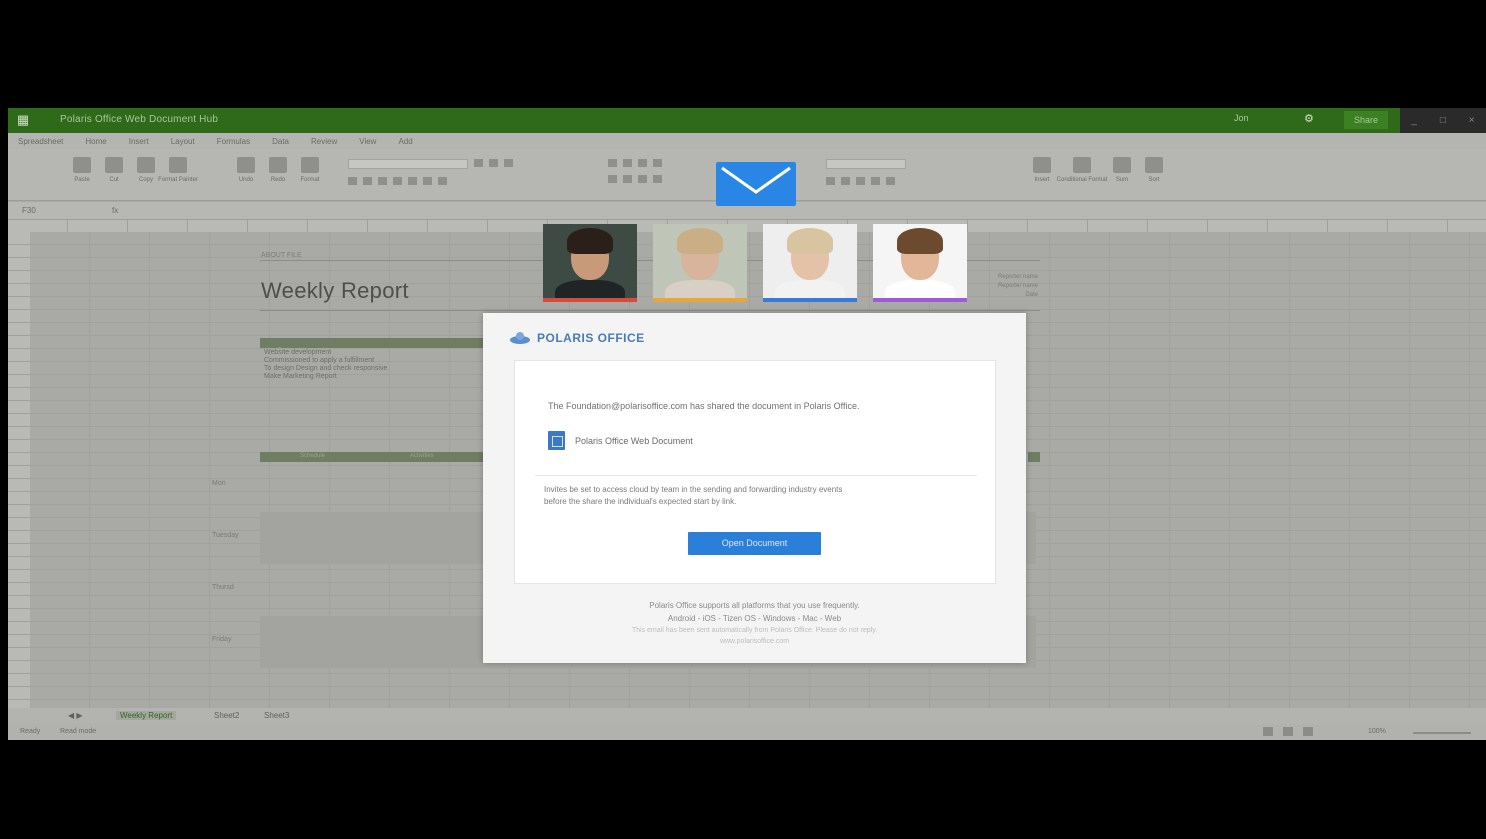 The width and height of the screenshot is (1486, 839). Describe the element at coordinates (405, 141) in the screenshot. I see `menu-item: Add` at that location.